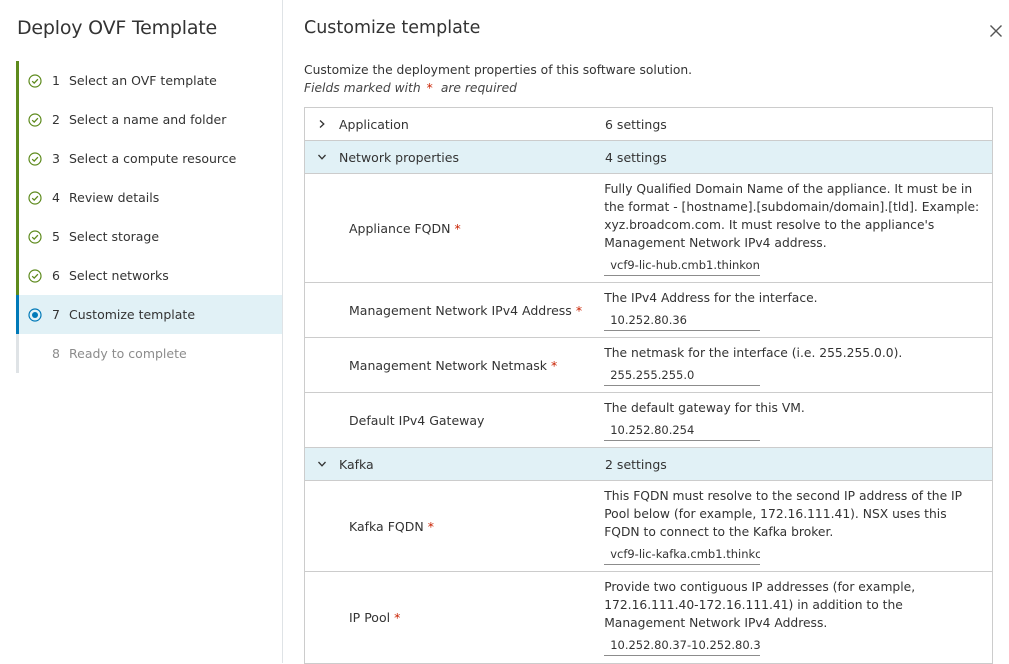  What do you see at coordinates (636, 124) in the screenshot?
I see `group-count: 6 settings` at bounding box center [636, 124].